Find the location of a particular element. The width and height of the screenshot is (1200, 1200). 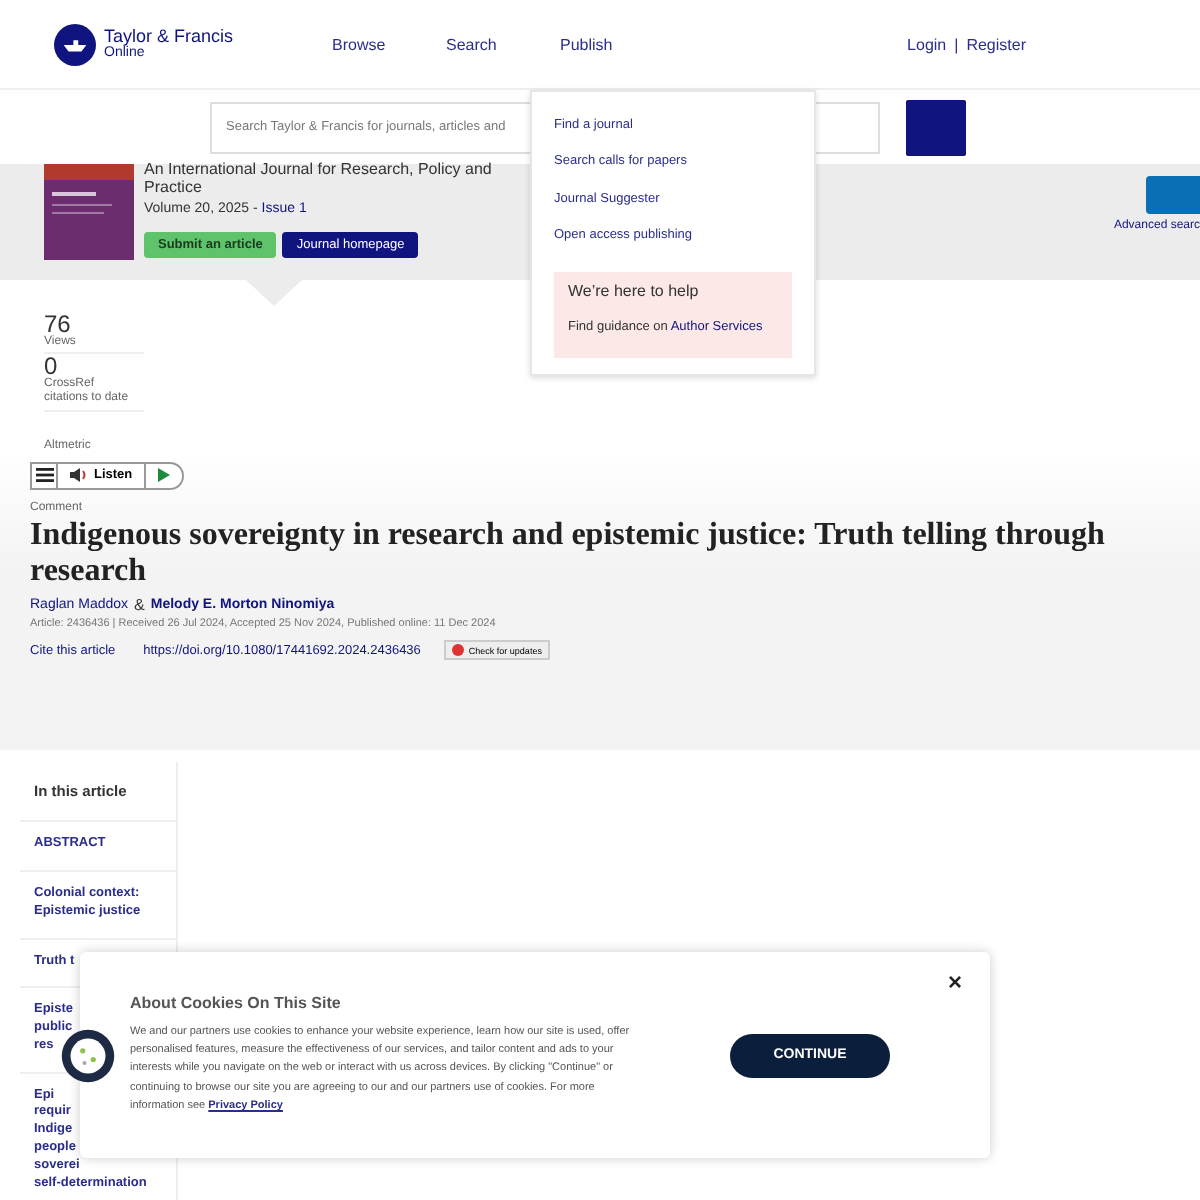

play-icon is located at coordinates (164, 475).